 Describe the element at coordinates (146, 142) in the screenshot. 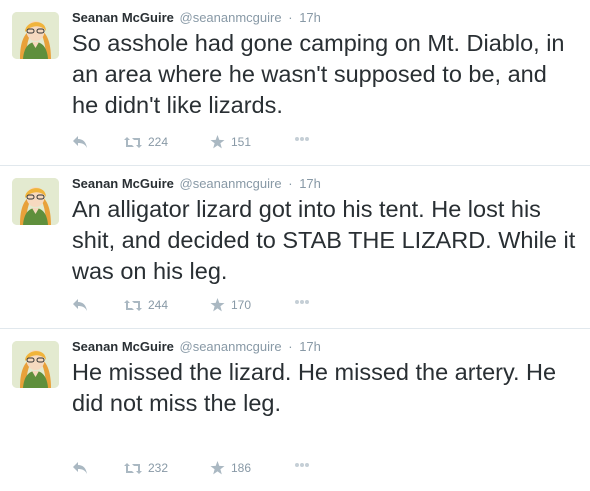

I see `retweet-button: 224` at that location.